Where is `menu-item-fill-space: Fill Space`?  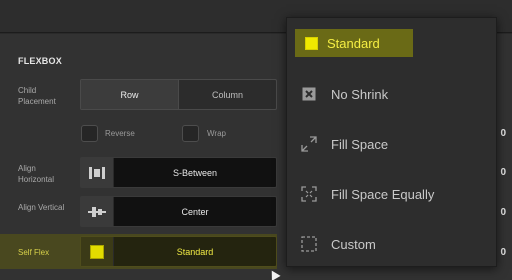 menu-item-fill-space: Fill Space is located at coordinates (392, 144).